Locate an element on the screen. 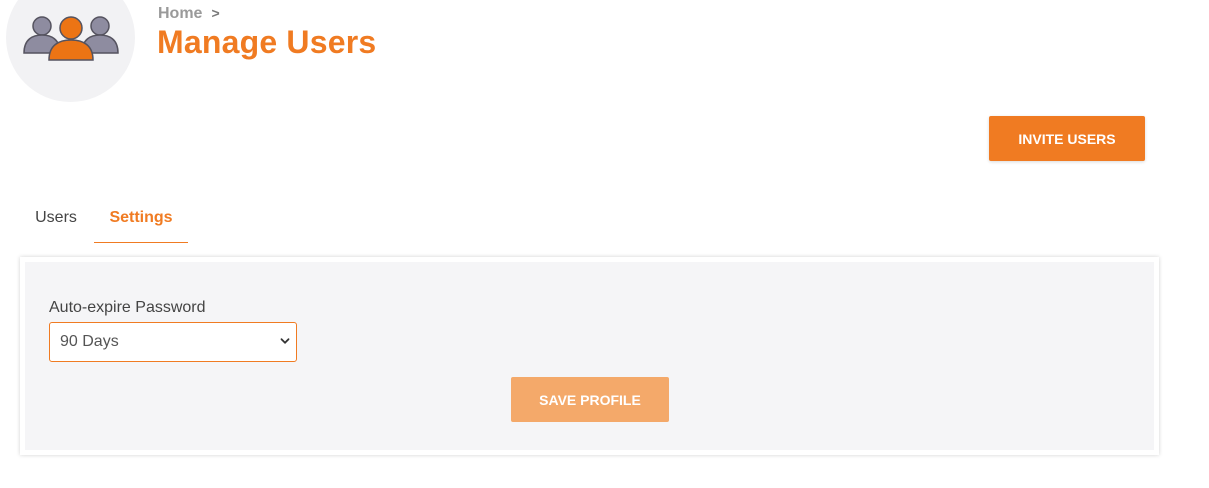  tab-users: Users is located at coordinates (56, 219).